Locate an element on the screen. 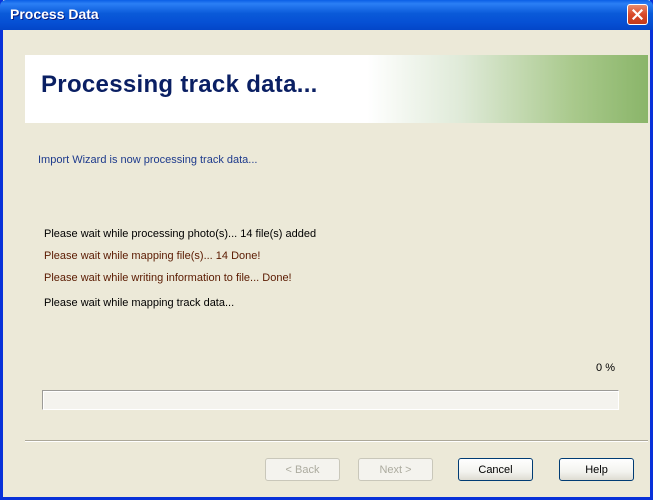 This screenshot has width=653, height=500. help-button: Help is located at coordinates (596, 469).